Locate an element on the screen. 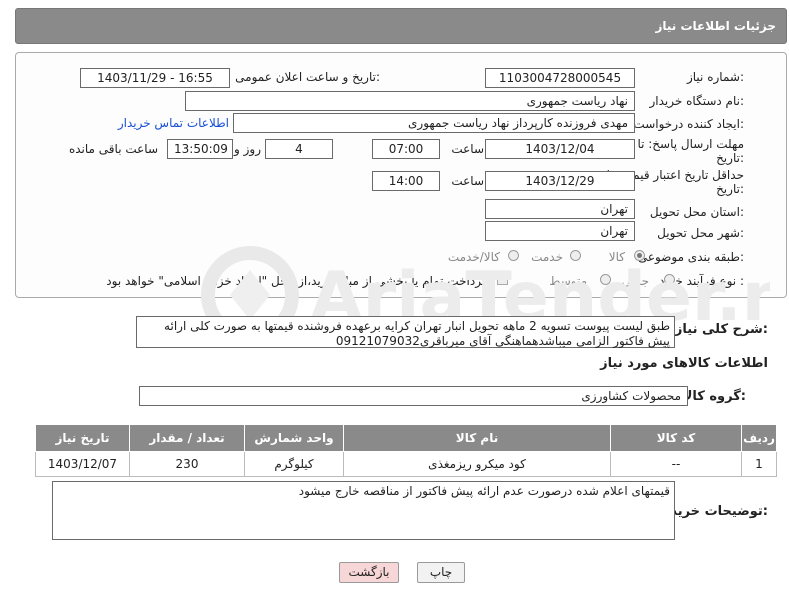 This screenshot has width=789, height=598. requester-label: ایجاد کننده درخواست: is located at coordinates (688, 124).